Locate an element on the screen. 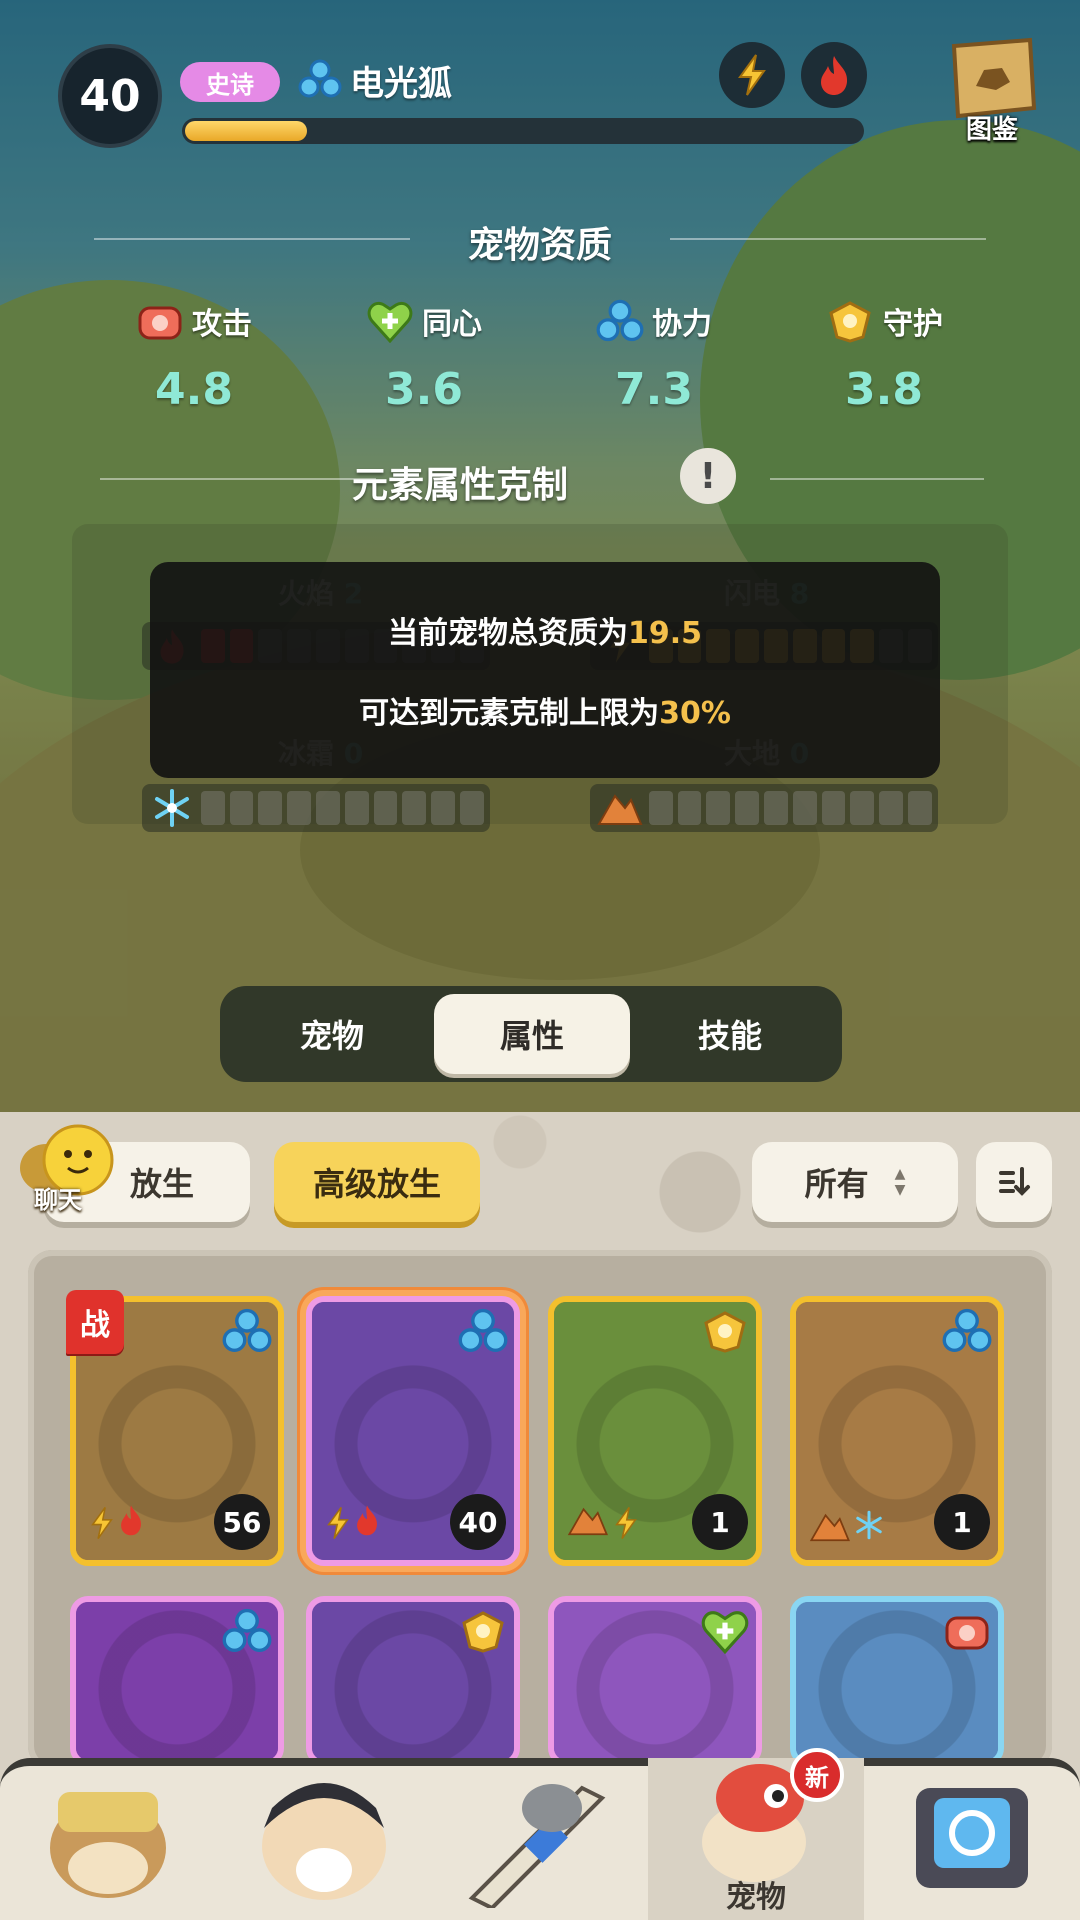 The width and height of the screenshot is (1080, 1920). stat-heart: 同心 3.6 is located at coordinates (424, 355).